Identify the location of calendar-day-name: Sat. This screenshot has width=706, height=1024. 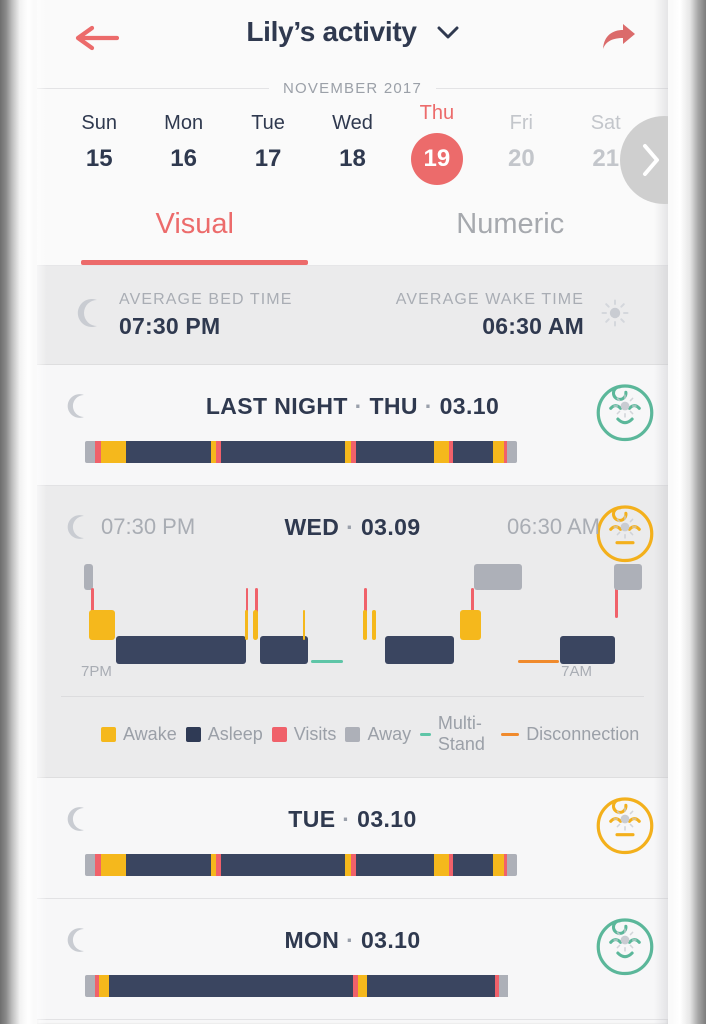
(605, 122).